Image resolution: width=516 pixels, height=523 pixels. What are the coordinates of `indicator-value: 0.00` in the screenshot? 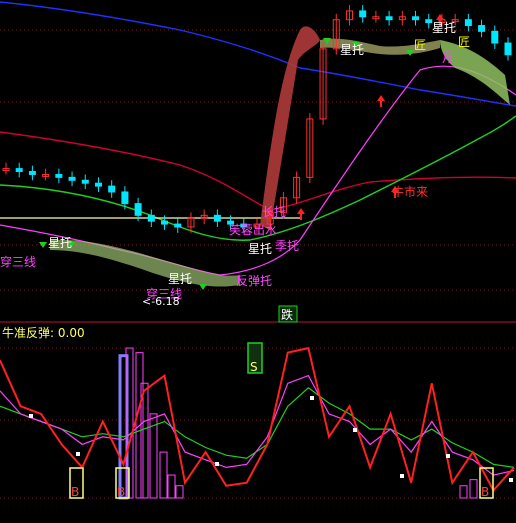 It's located at (71, 333).